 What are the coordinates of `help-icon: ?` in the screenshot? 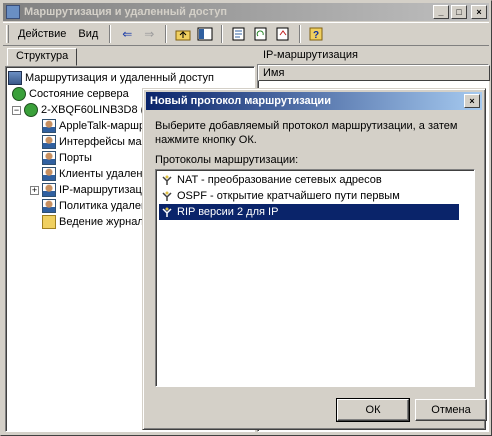 It's located at (317, 34).